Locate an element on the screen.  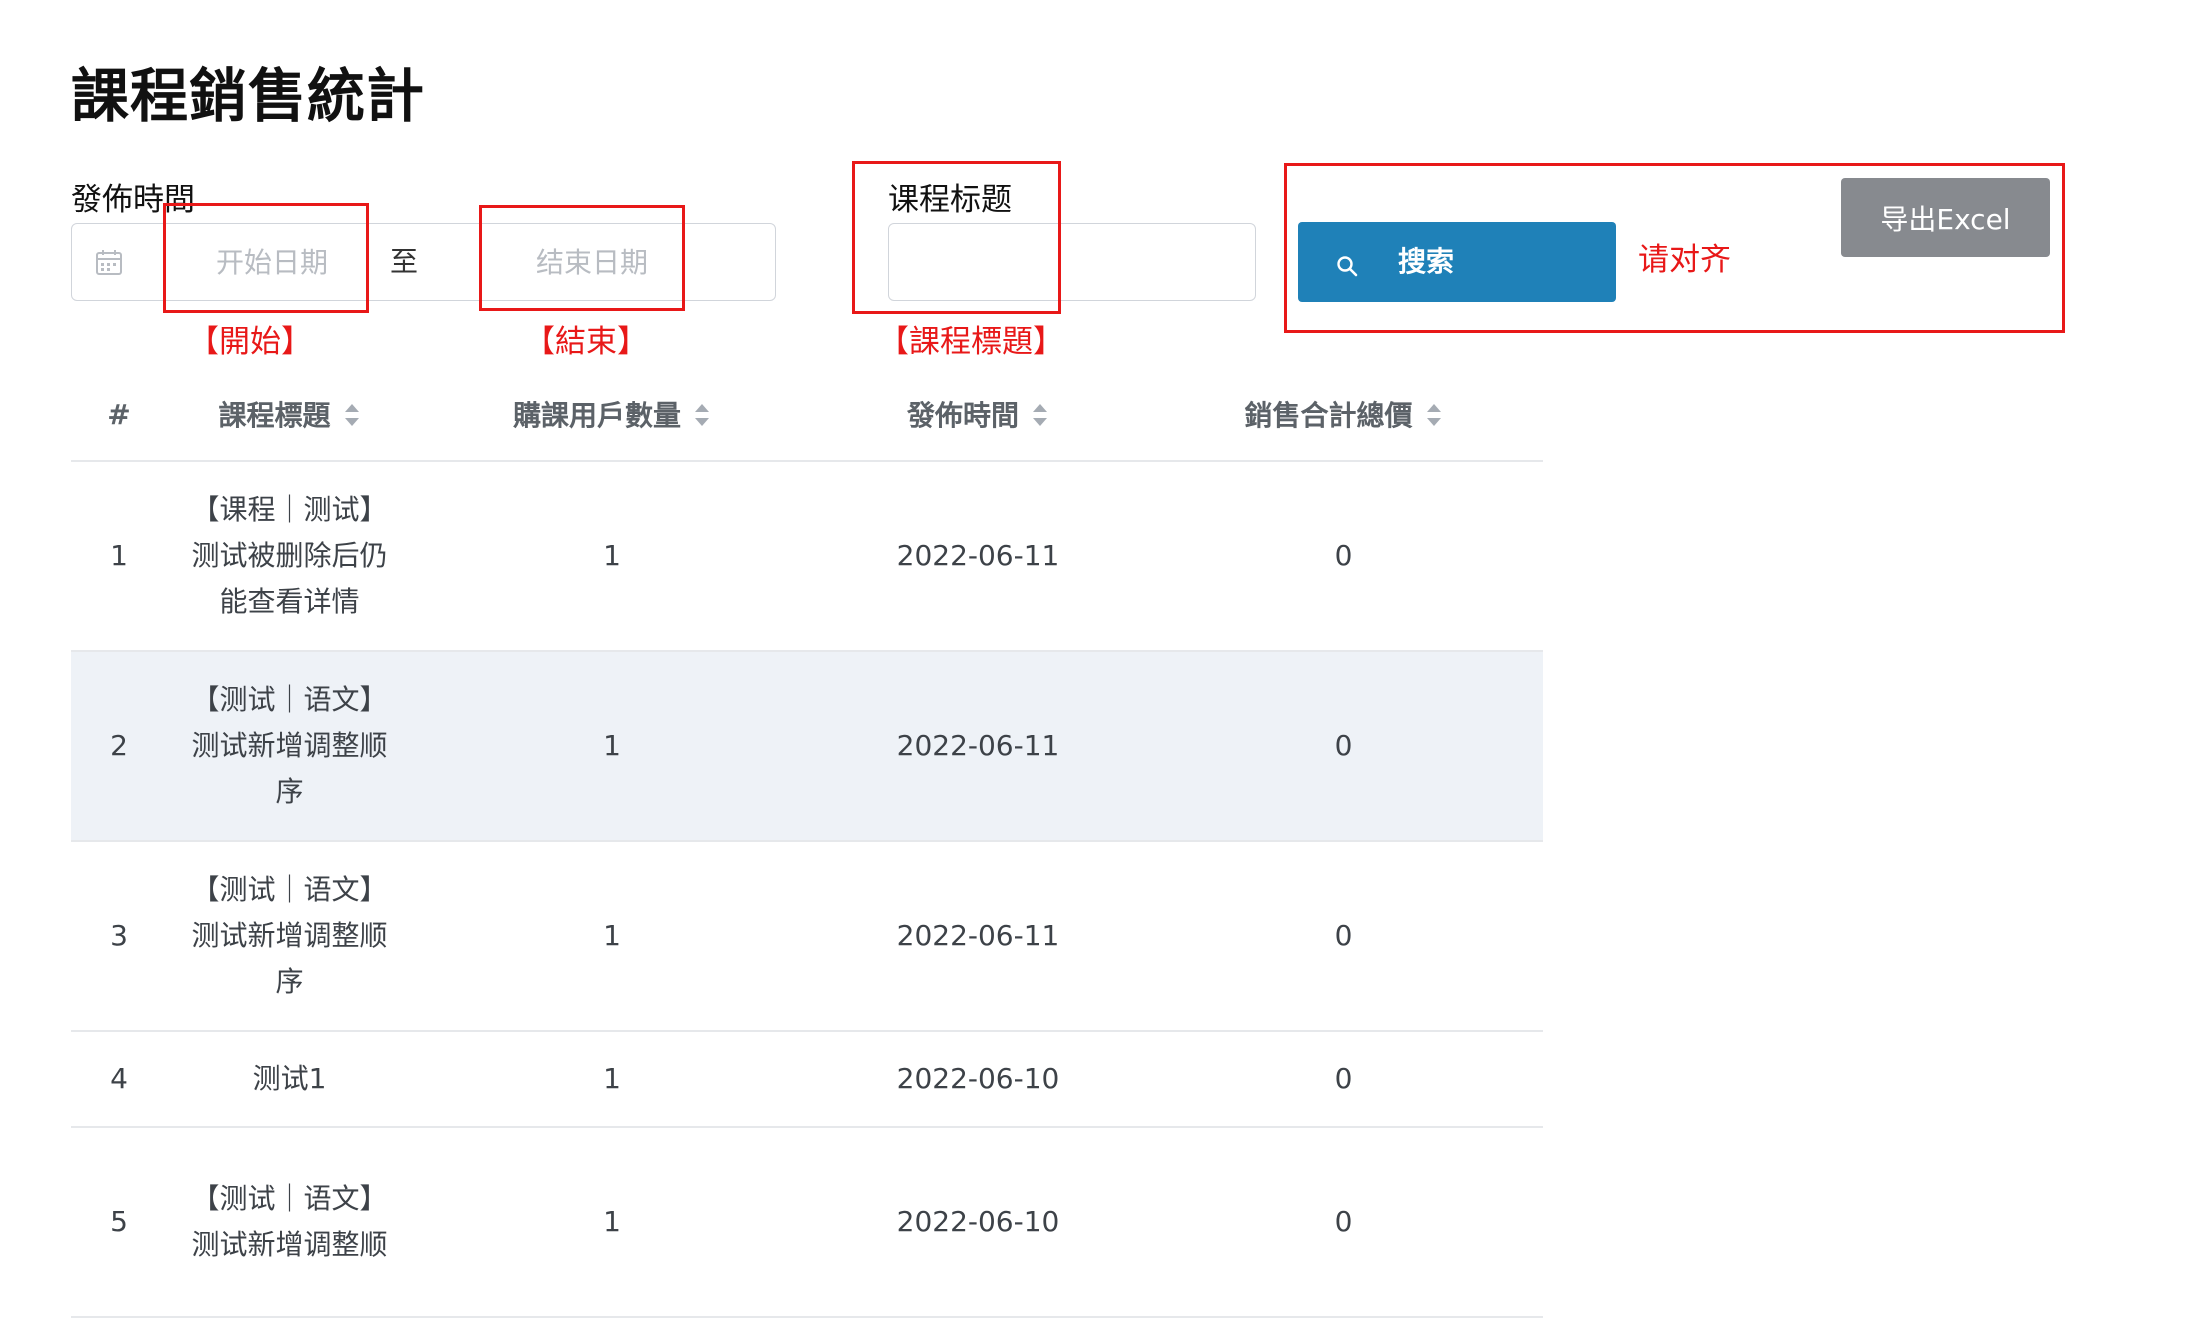
table-header-row: # 課程標題 購課用戶數量 發佈時間 銷售合計總價 is located at coordinates (807, 415).